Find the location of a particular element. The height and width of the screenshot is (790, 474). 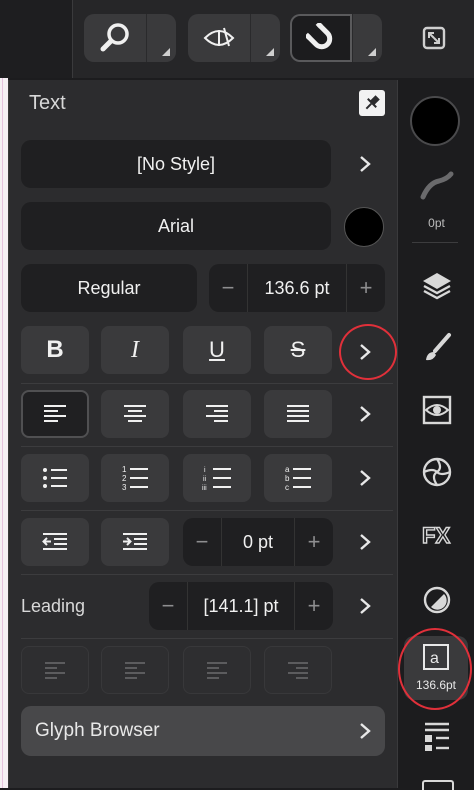

pin-icon is located at coordinates (372, 103).